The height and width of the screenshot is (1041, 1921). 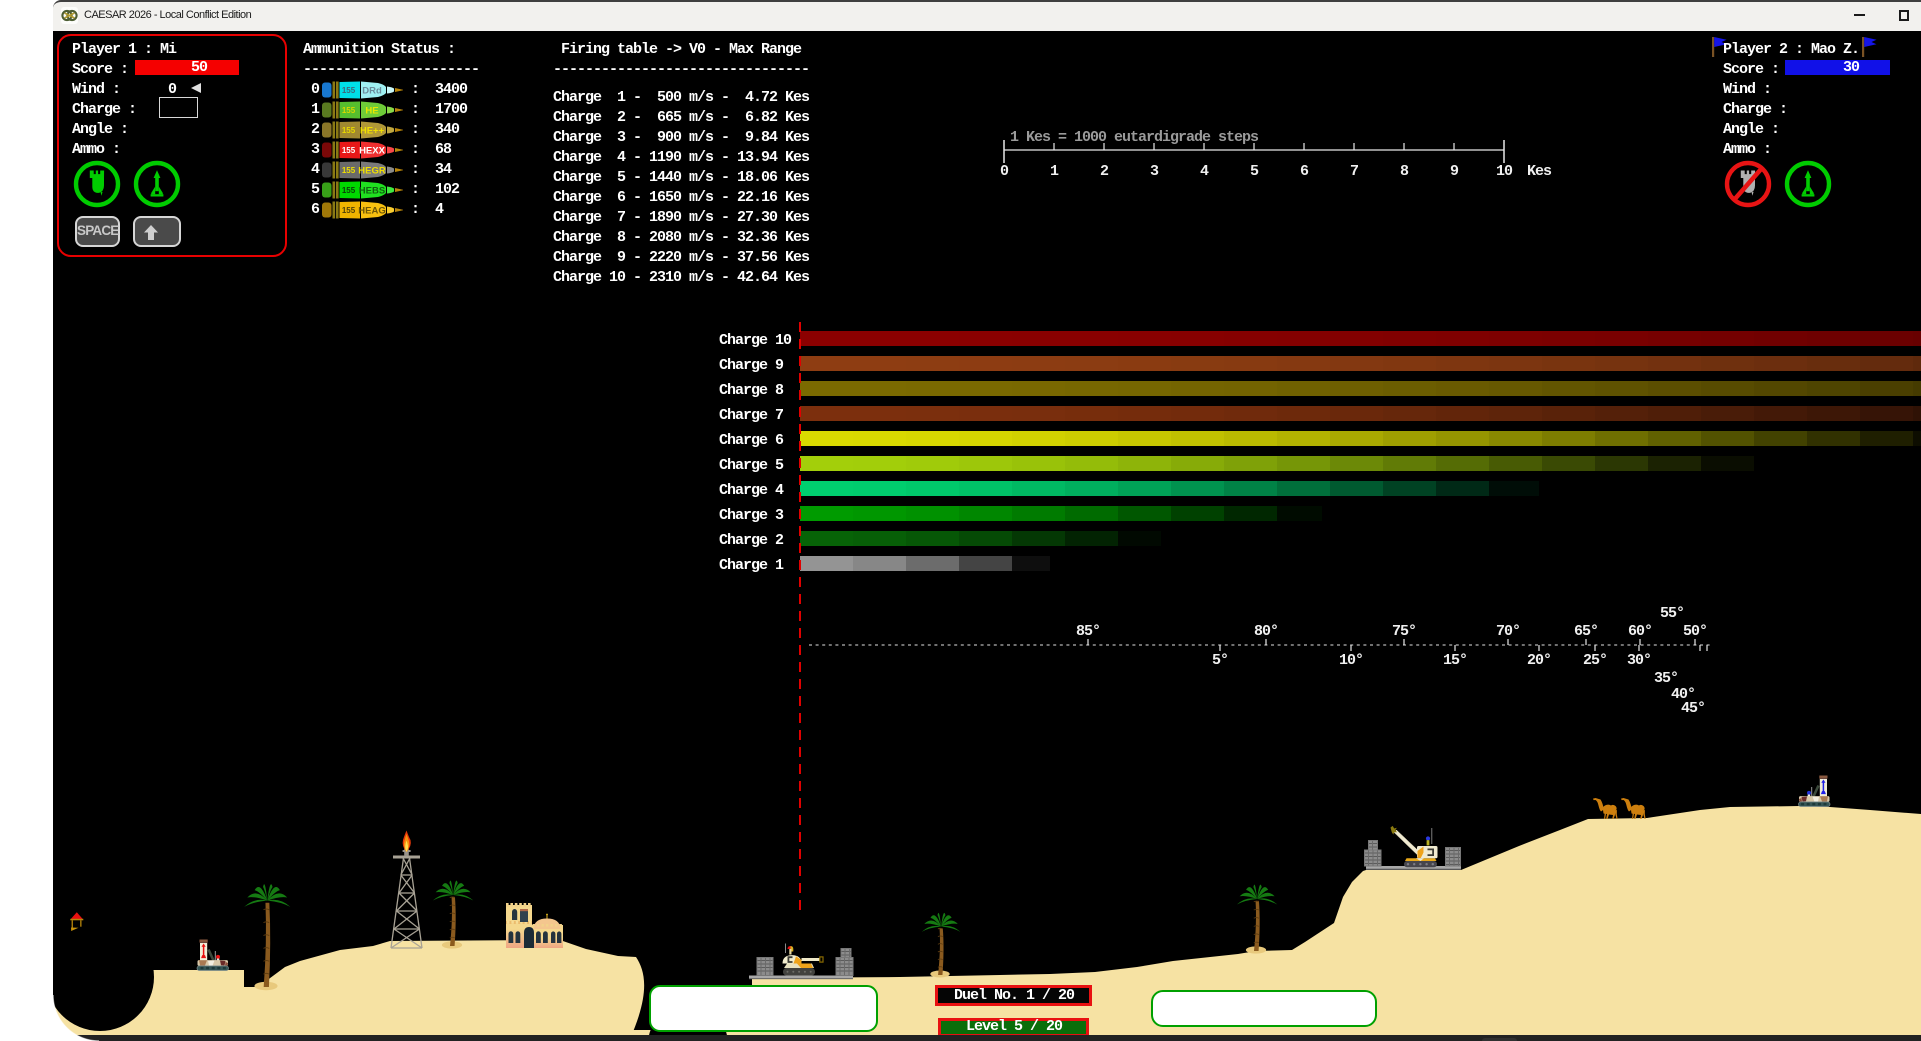 I want to click on svg-text: 8, so click(x=1404, y=171).